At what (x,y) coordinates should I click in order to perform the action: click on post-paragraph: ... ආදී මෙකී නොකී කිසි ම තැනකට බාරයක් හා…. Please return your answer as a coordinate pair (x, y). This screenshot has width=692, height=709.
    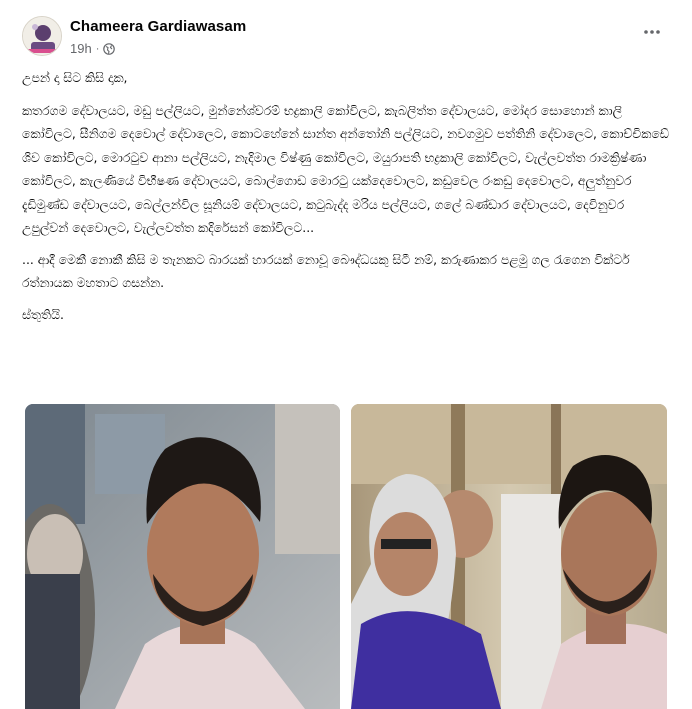
    Looking at the image, I should click on (326, 271).